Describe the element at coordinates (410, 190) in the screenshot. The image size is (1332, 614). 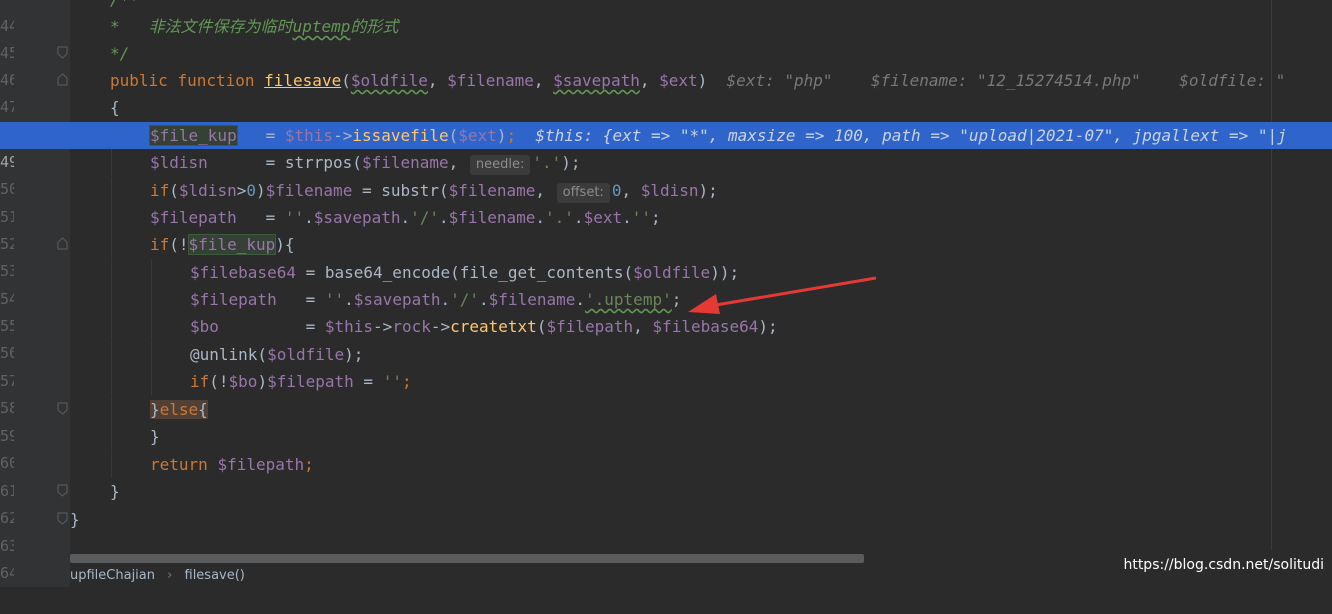
I see `function-call: substr` at that location.